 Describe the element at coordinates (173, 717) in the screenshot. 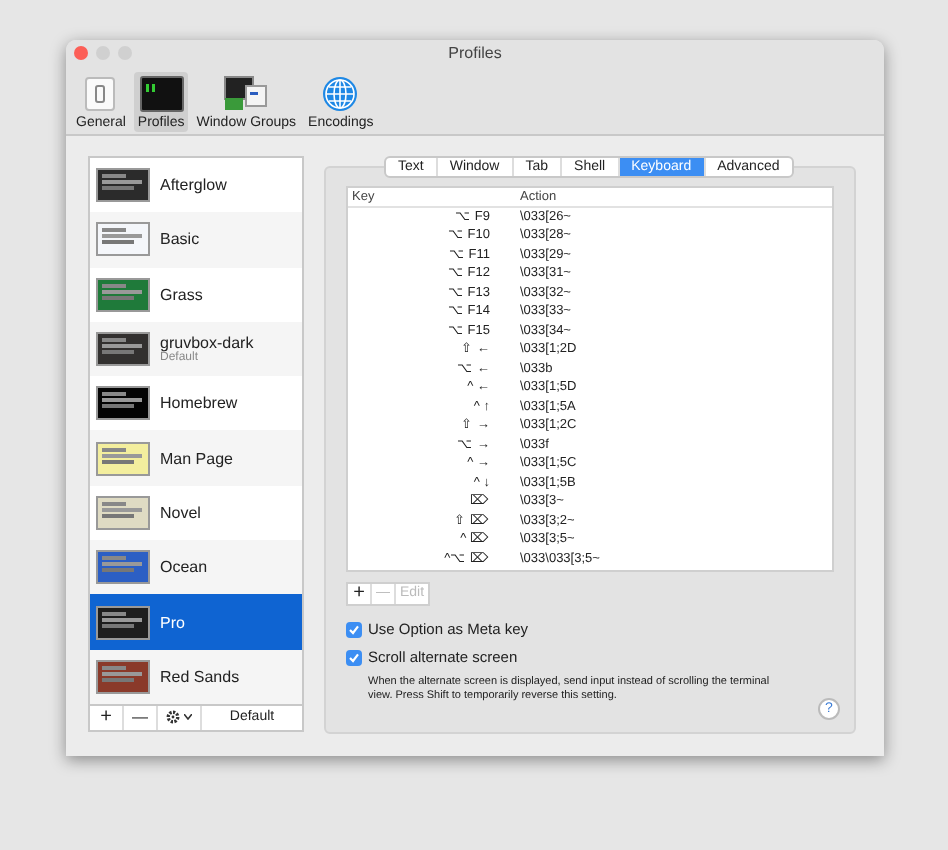

I see `gear-icon` at that location.